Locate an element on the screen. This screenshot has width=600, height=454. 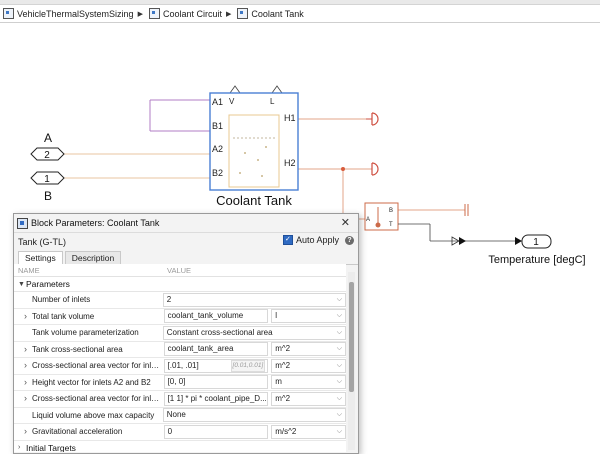
chevron-down-icon: ▼ is located at coordinates (21, 284).